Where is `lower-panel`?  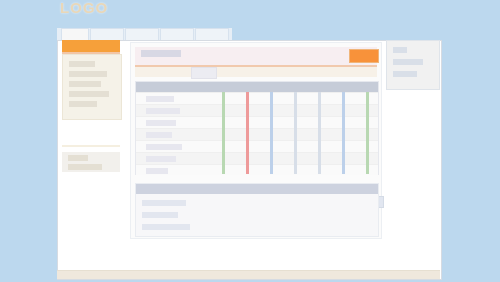 lower-panel is located at coordinates (257, 210).